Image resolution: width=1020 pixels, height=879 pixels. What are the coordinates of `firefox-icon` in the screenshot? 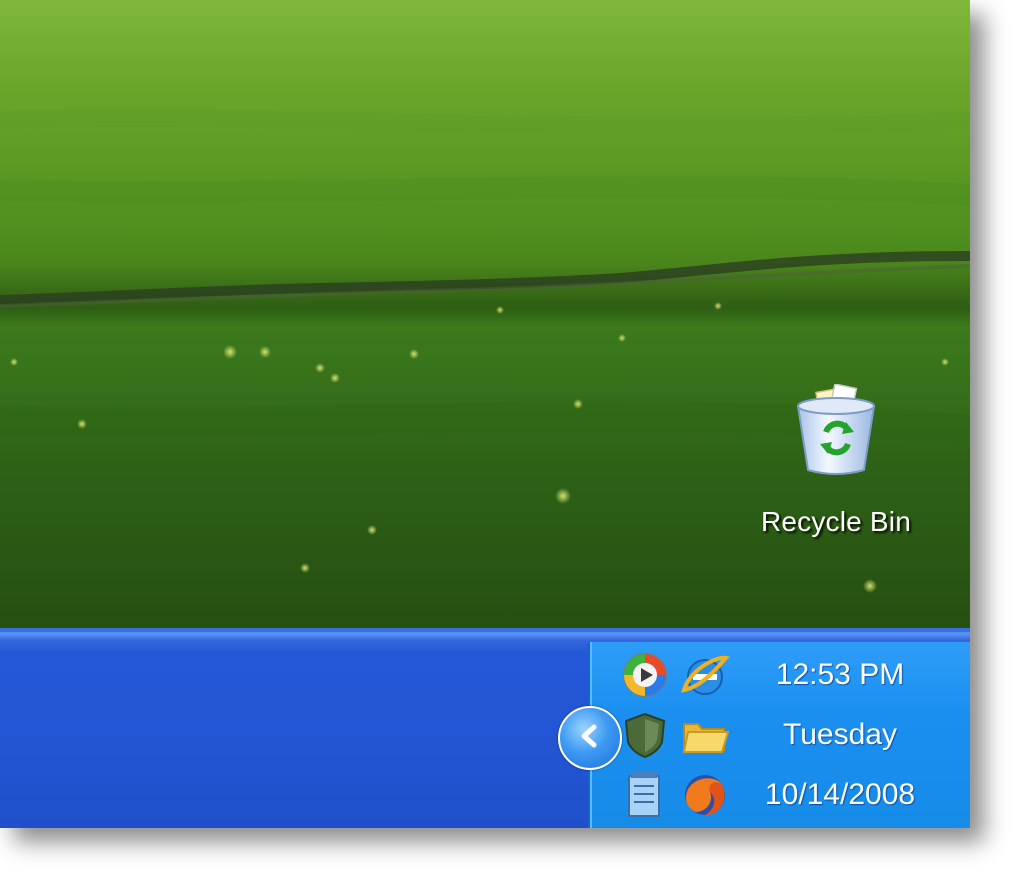 It's located at (705, 795).